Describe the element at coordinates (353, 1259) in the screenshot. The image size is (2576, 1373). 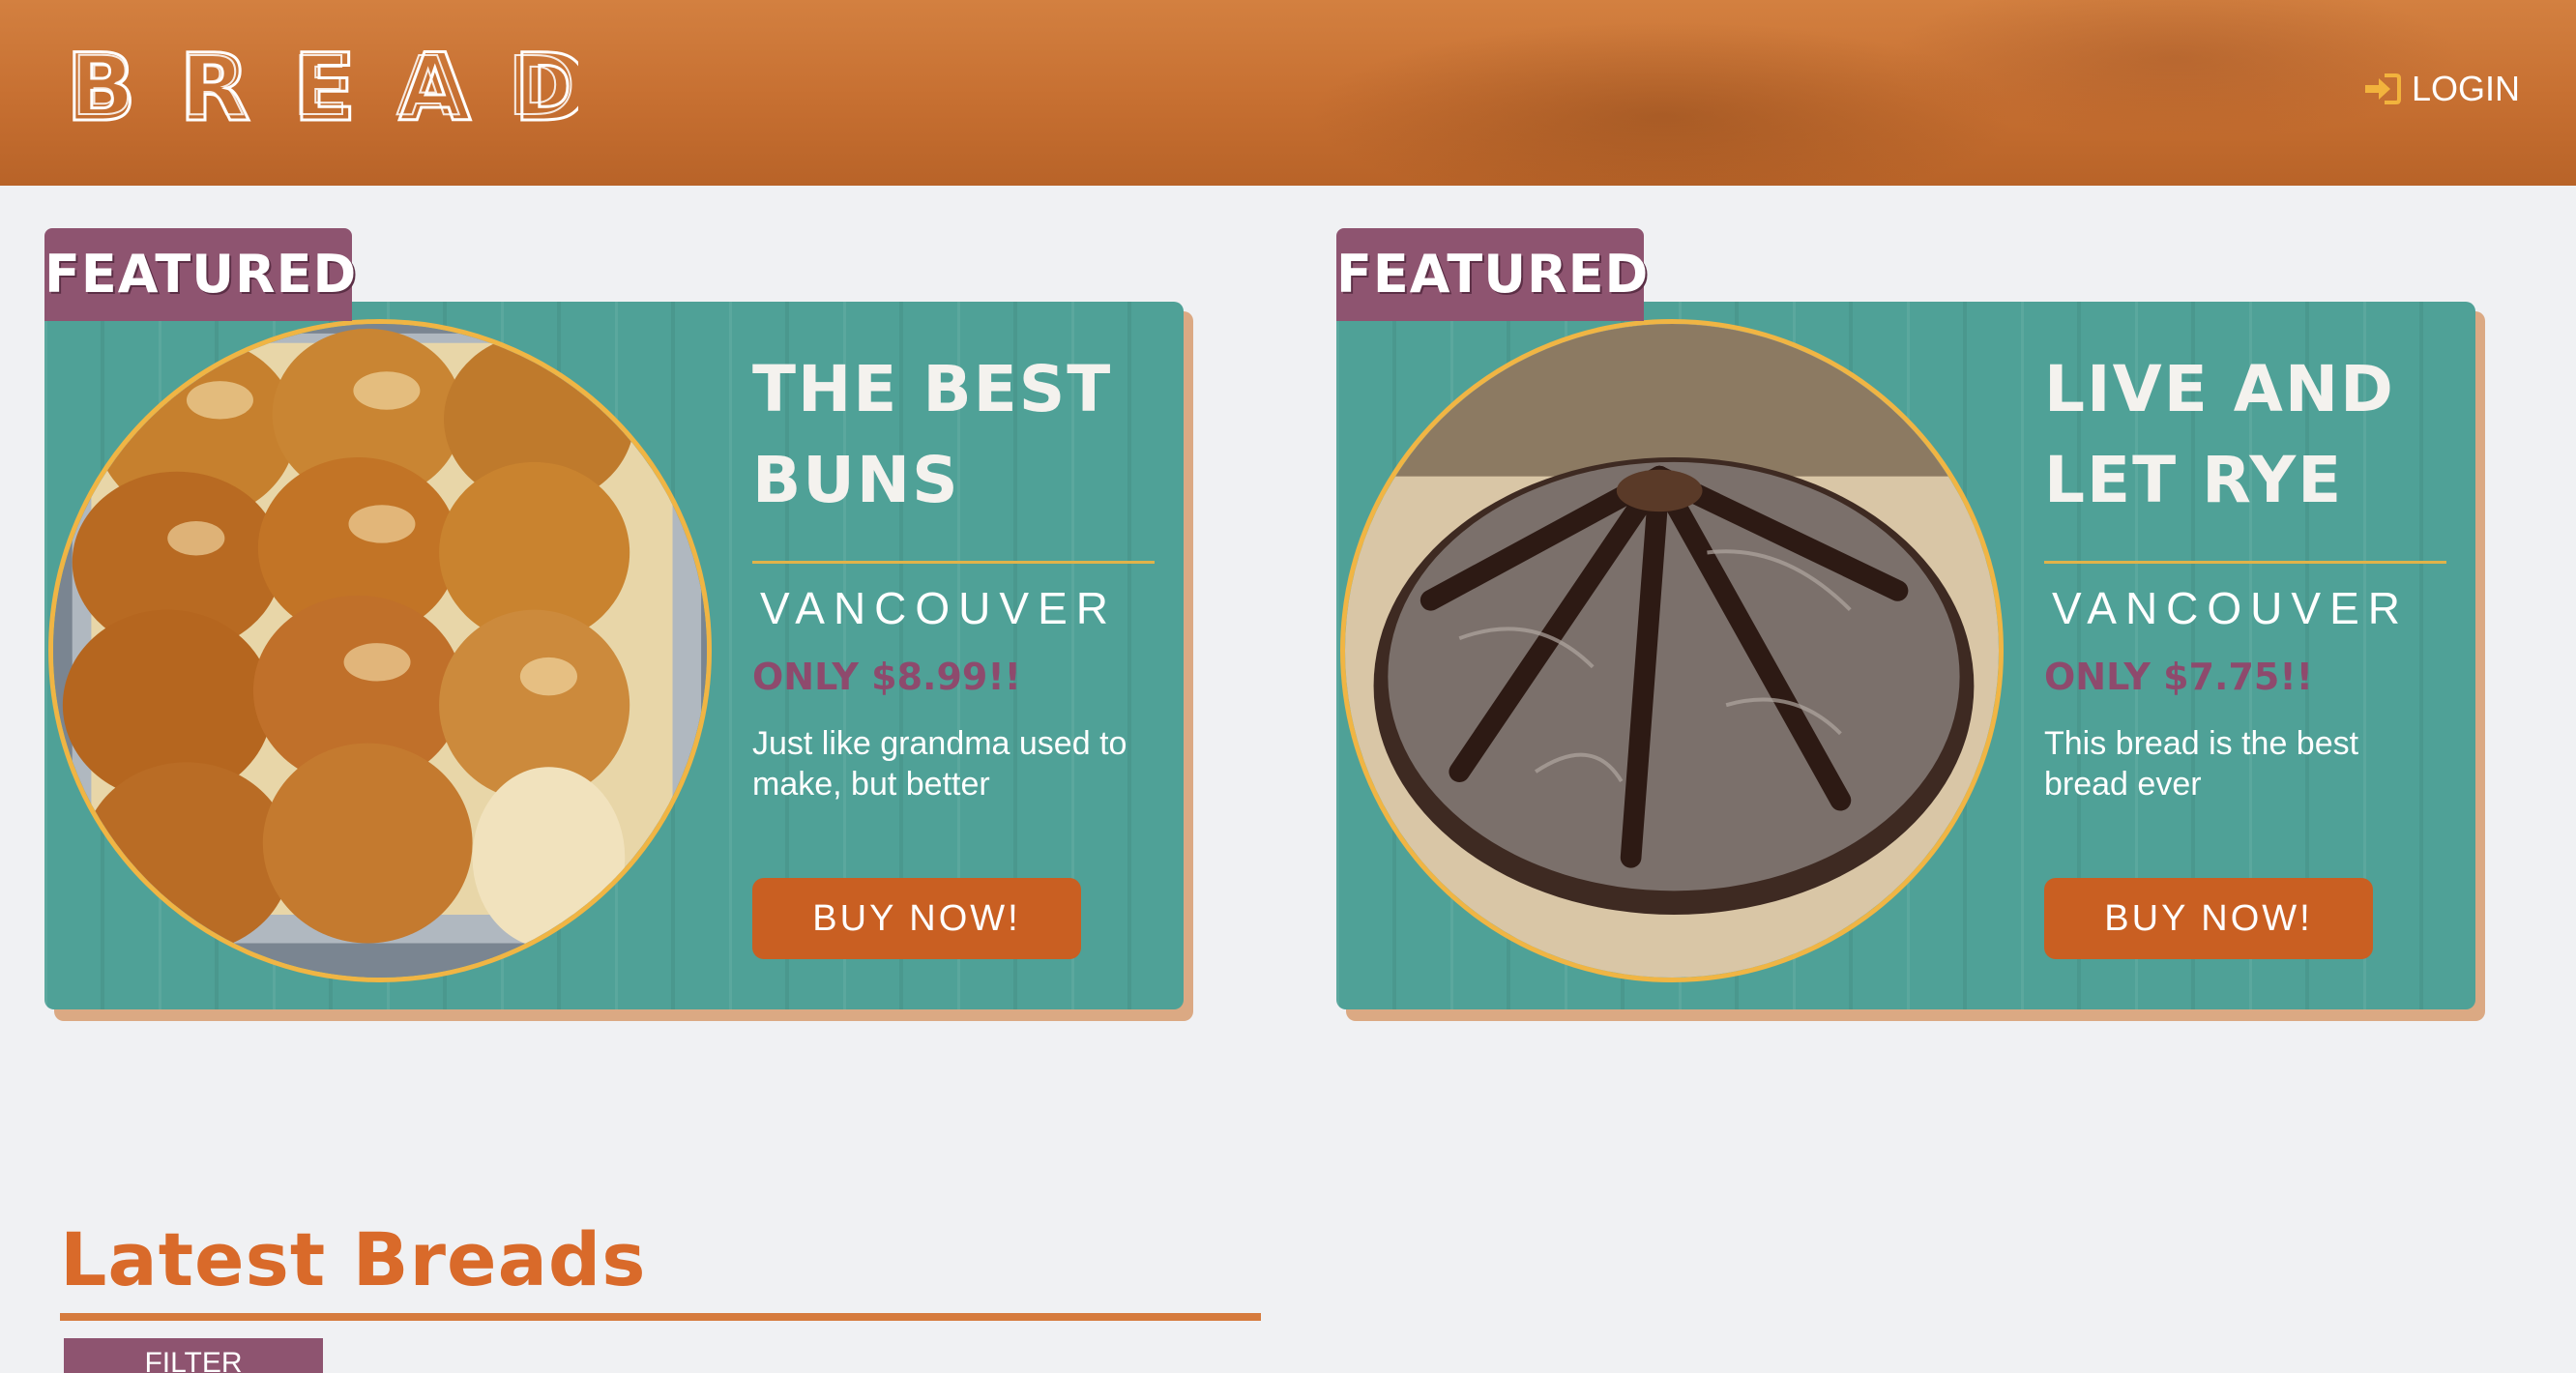
I see `latest-breads-heading: Latest Breads` at that location.